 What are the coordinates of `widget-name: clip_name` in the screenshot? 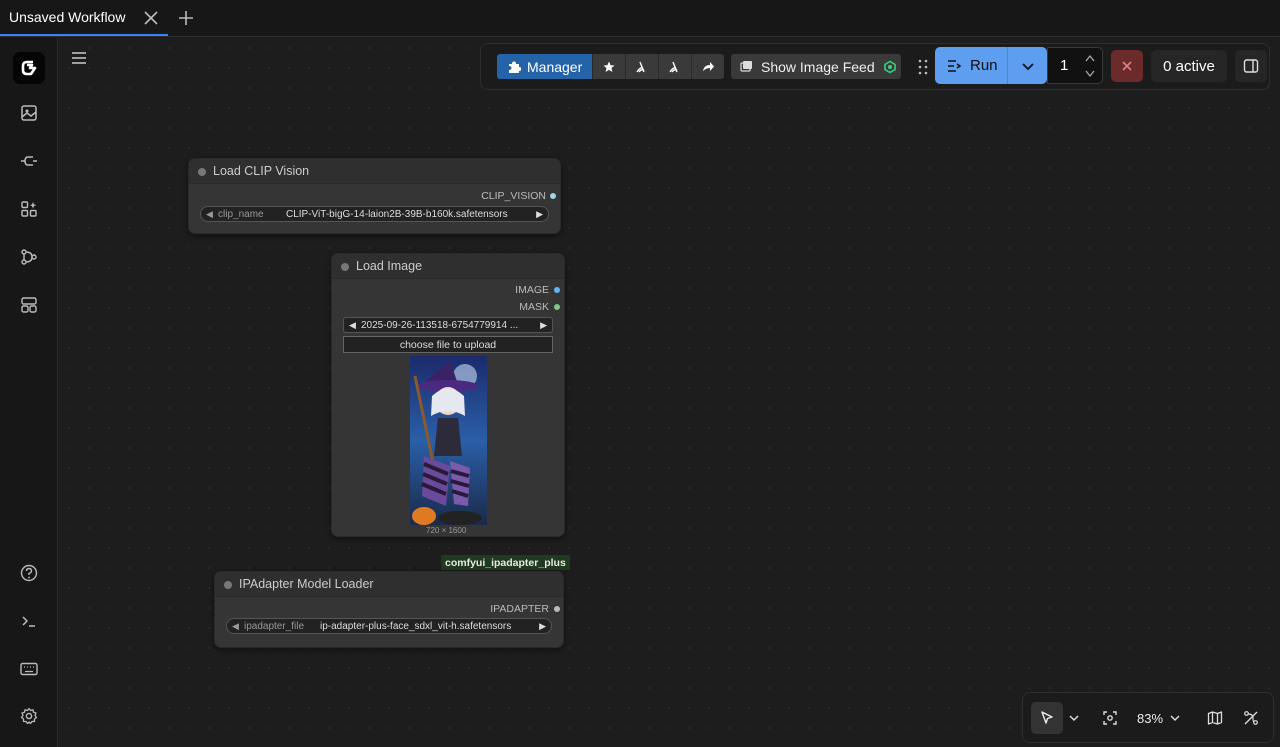 It's located at (241, 214).